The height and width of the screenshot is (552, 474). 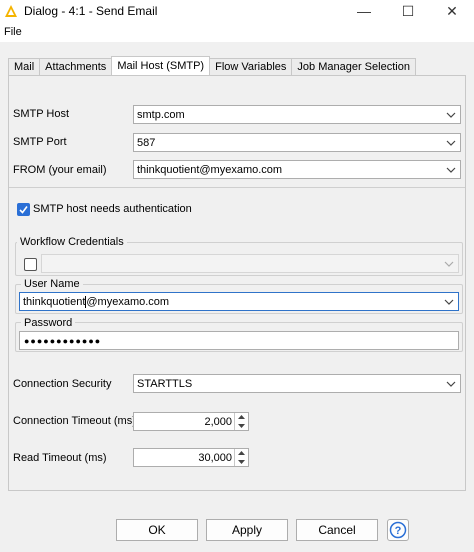 I want to click on user-name-combo: thinkquotient @myexamo.com, so click(x=239, y=301).